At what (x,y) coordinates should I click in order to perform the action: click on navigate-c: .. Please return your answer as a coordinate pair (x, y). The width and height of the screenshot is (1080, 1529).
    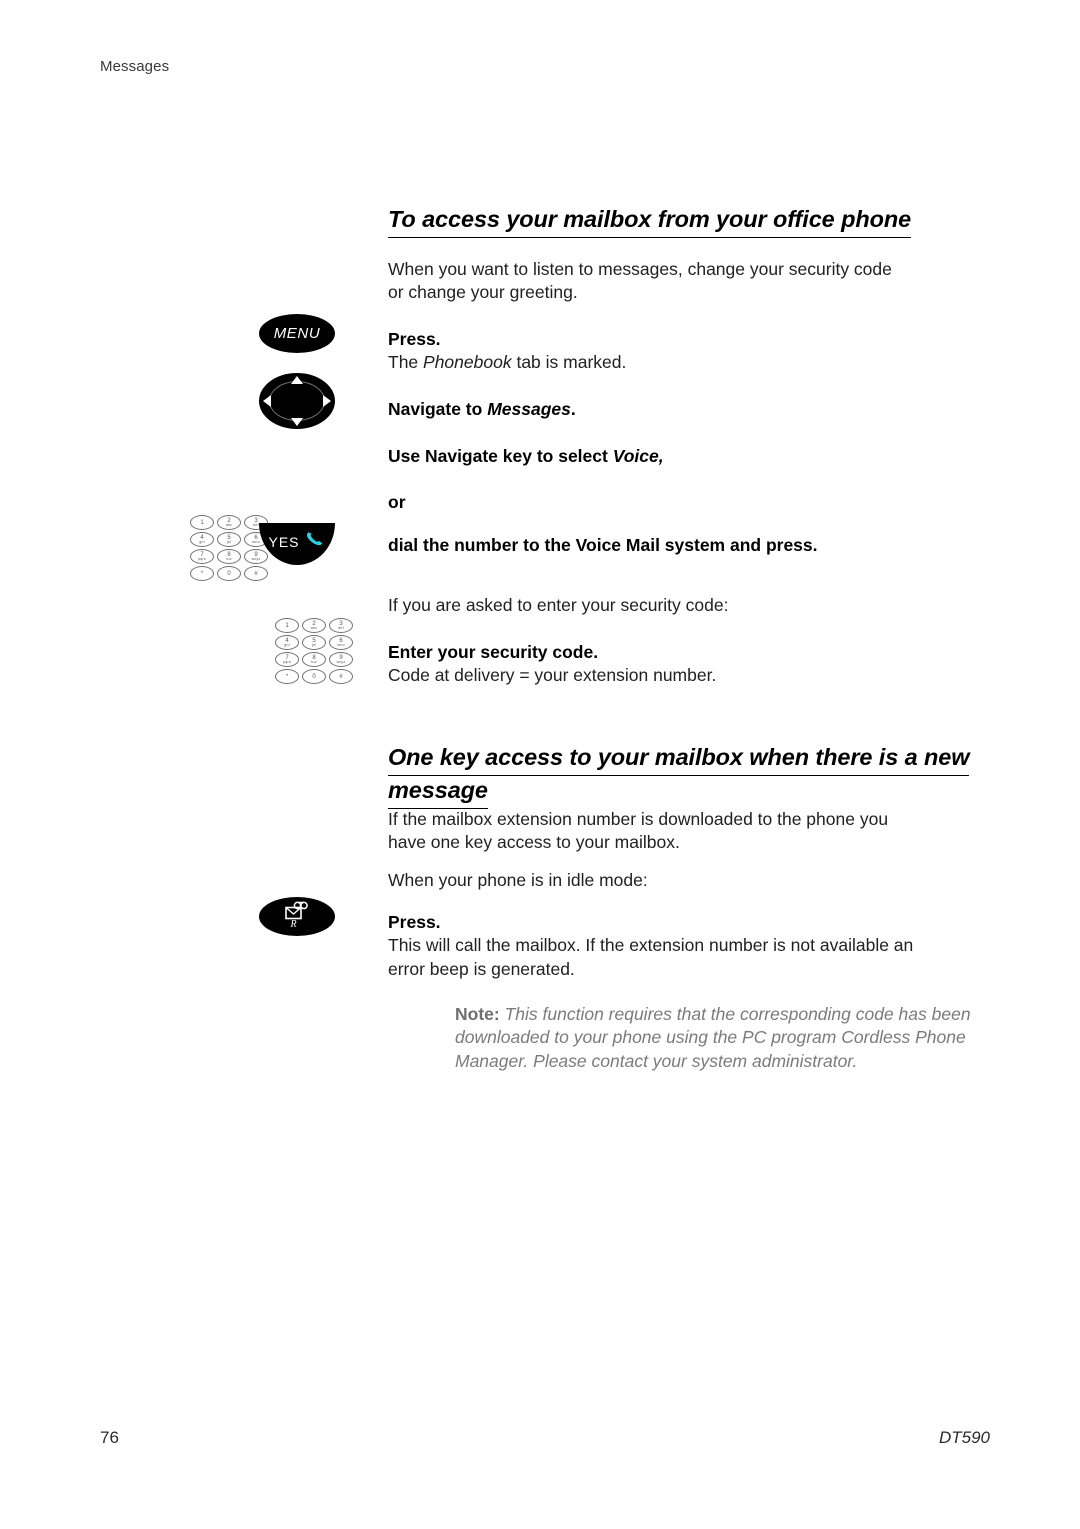
    Looking at the image, I should click on (573, 409).